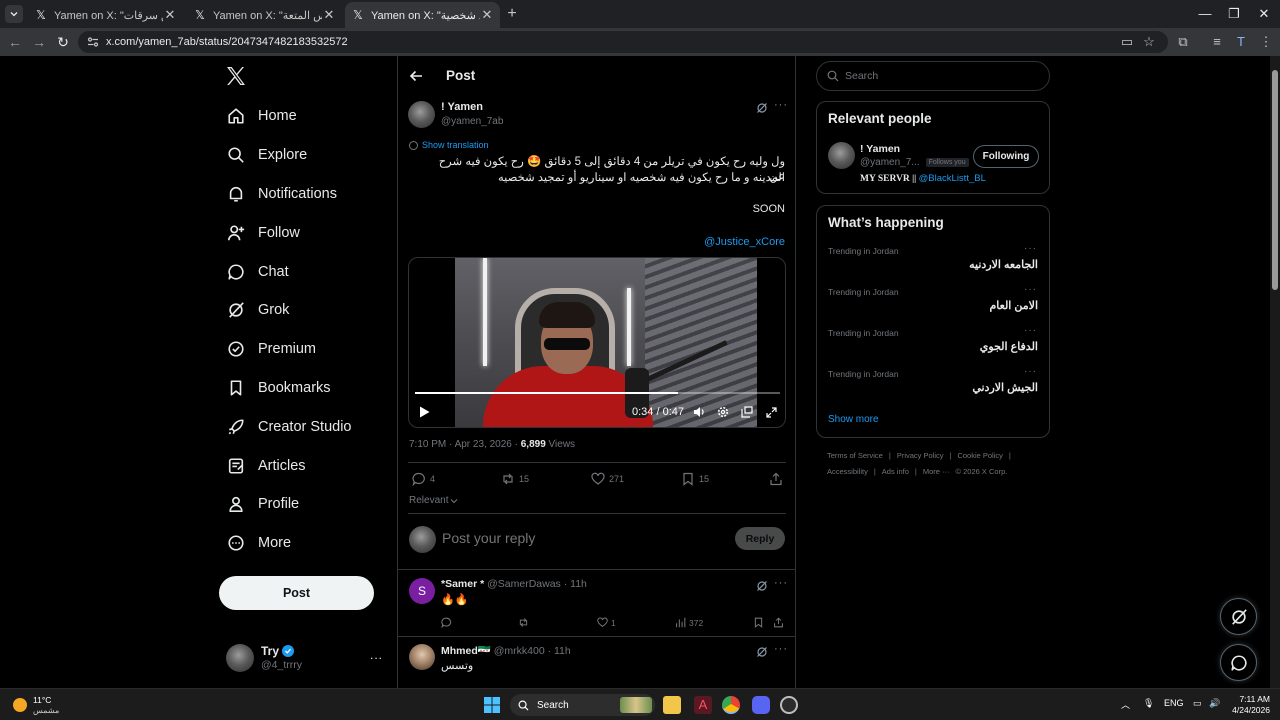  Describe the element at coordinates (63, 42) in the screenshot. I see `reload-icon: ↻` at that location.